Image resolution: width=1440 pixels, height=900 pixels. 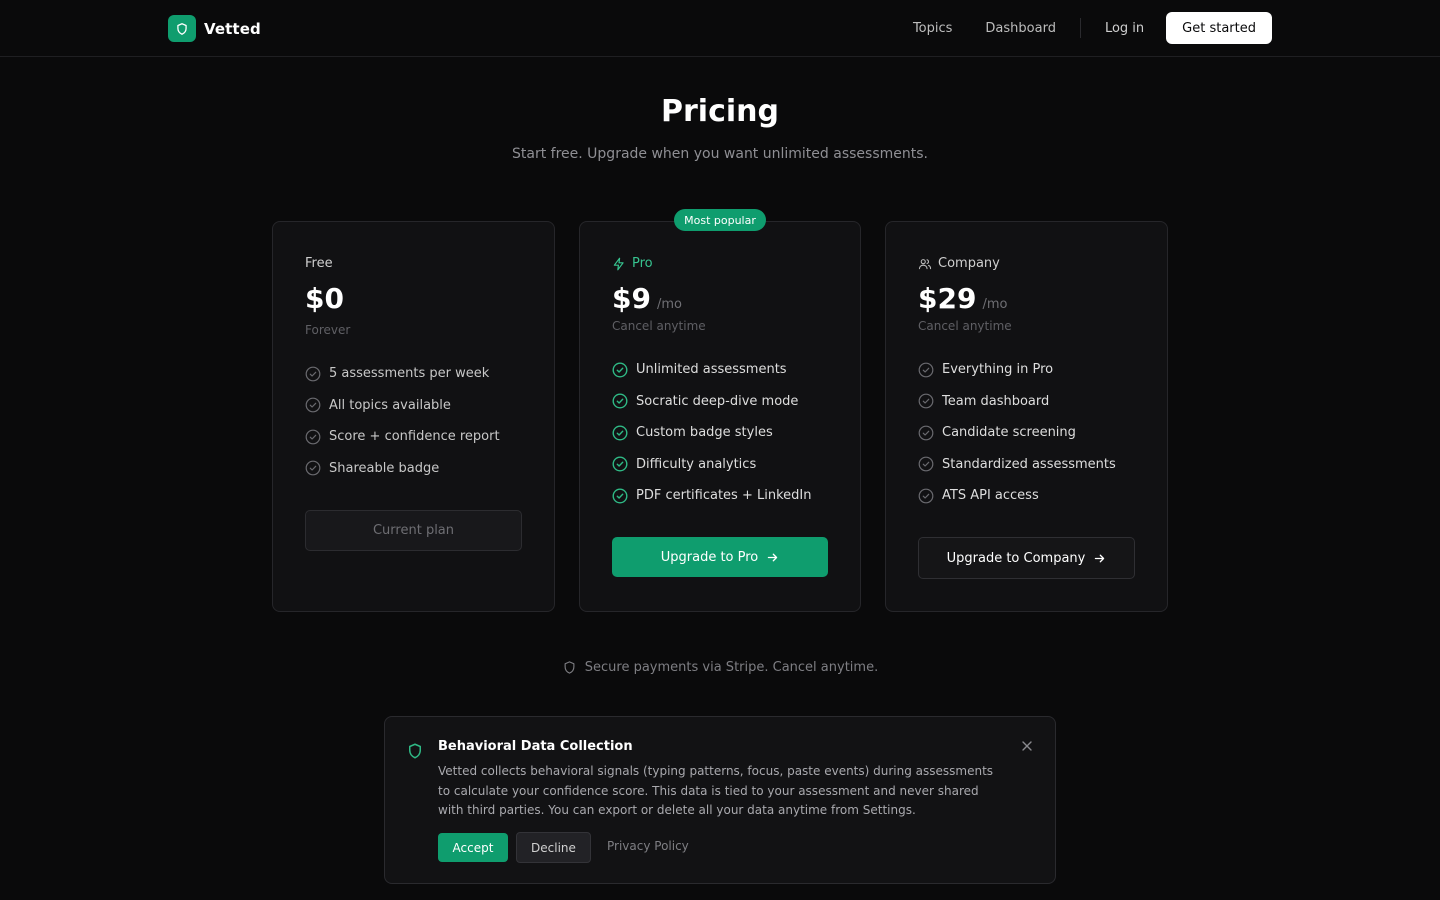 I want to click on feature-item: 5 assessments per week, so click(x=402, y=374).